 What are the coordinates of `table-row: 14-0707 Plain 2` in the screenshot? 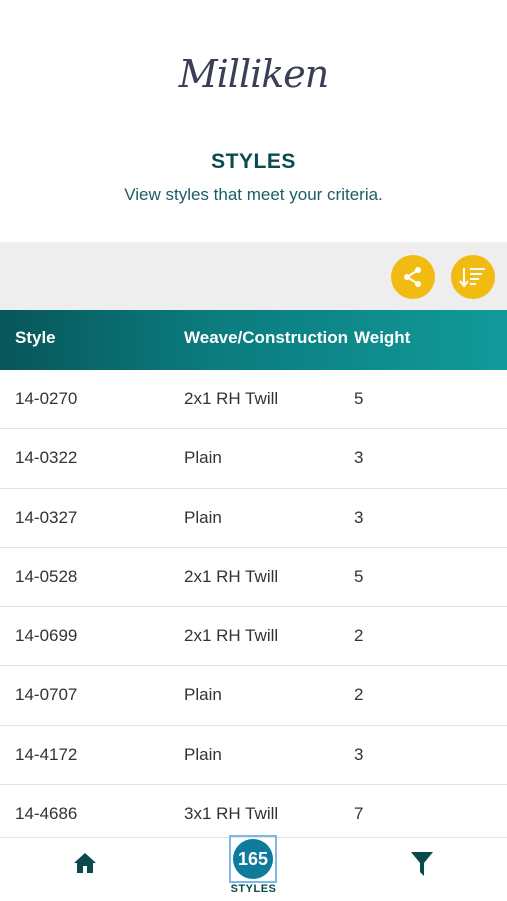 It's located at (253, 696).